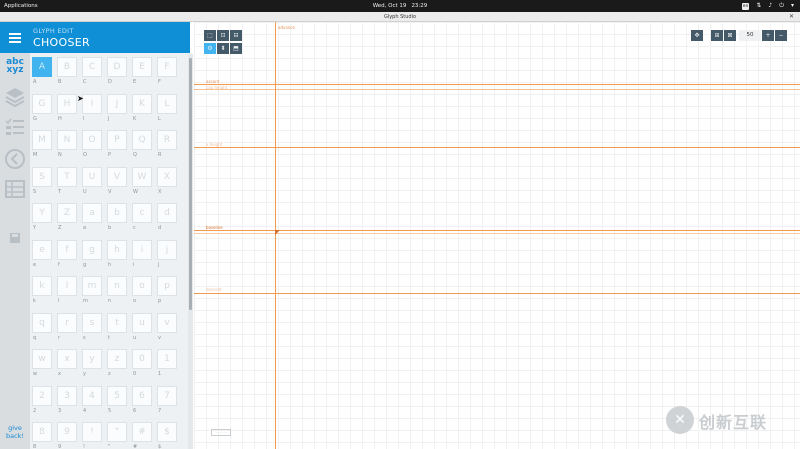 The height and width of the screenshot is (449, 800). Describe the element at coordinates (42, 359) in the screenshot. I see `glyph-tile: w` at that location.